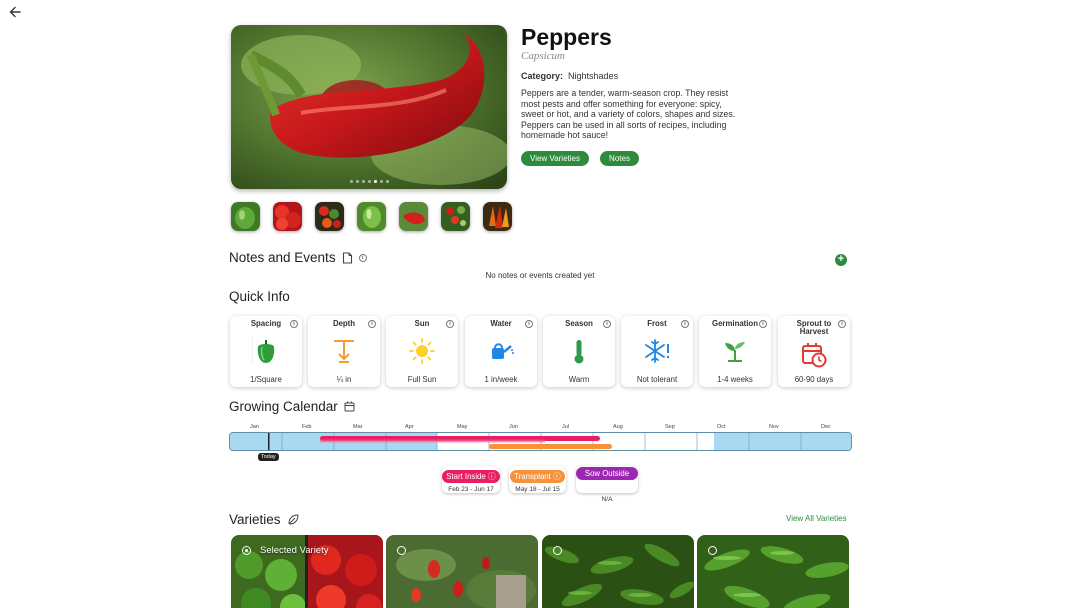 The width and height of the screenshot is (1080, 608). What do you see at coordinates (816, 518) in the screenshot?
I see `view-all-varieties-link: View All Varieties` at bounding box center [816, 518].